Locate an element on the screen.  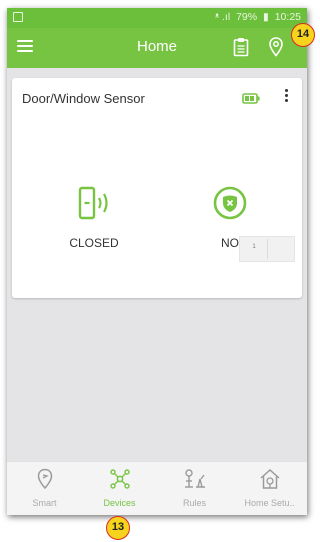
signal-indicator: ᵜ .ıl is located at coordinates (222, 17).